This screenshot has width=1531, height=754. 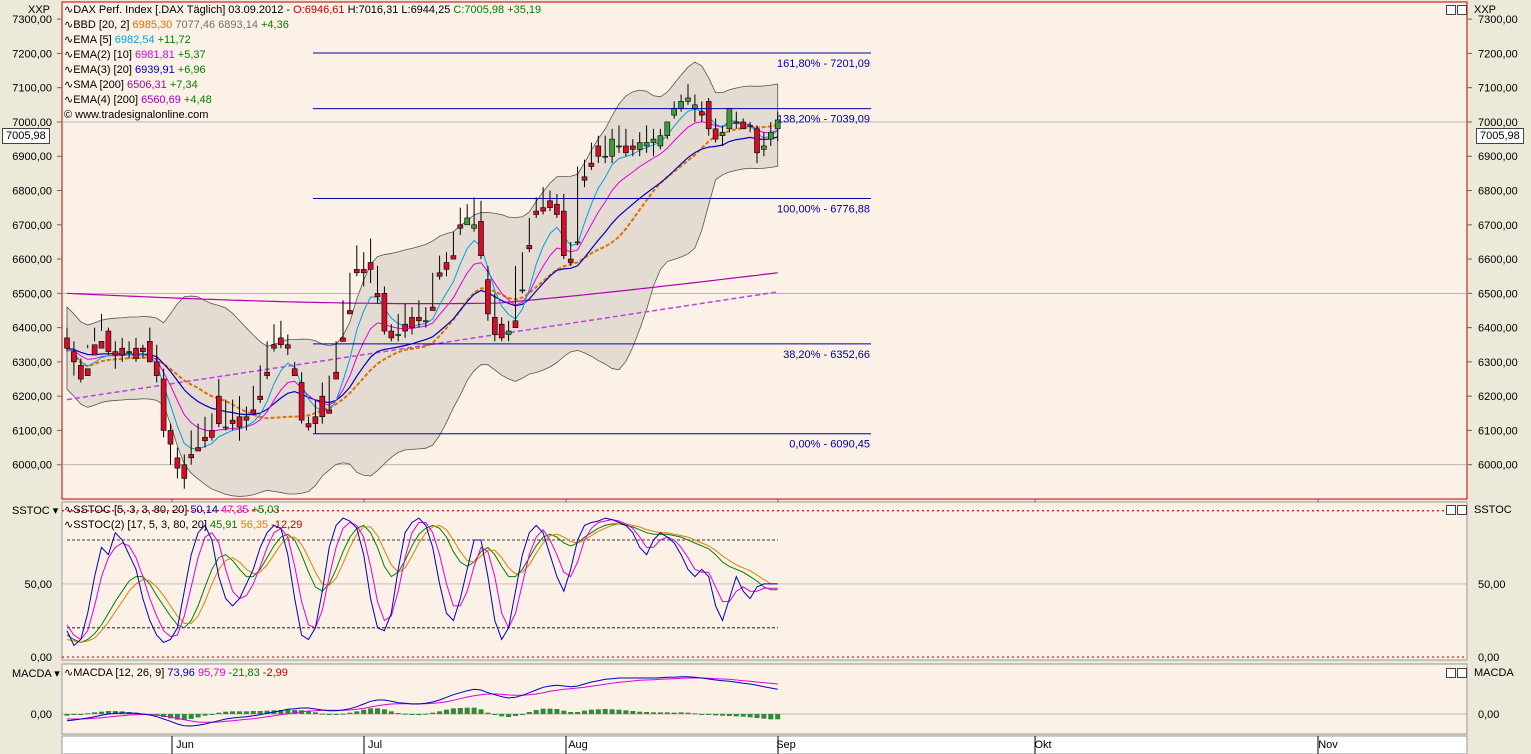 What do you see at coordinates (302, 40) in the screenshot?
I see `legend-line: ∿EMA [5] 6982,54 +11,72` at bounding box center [302, 40].